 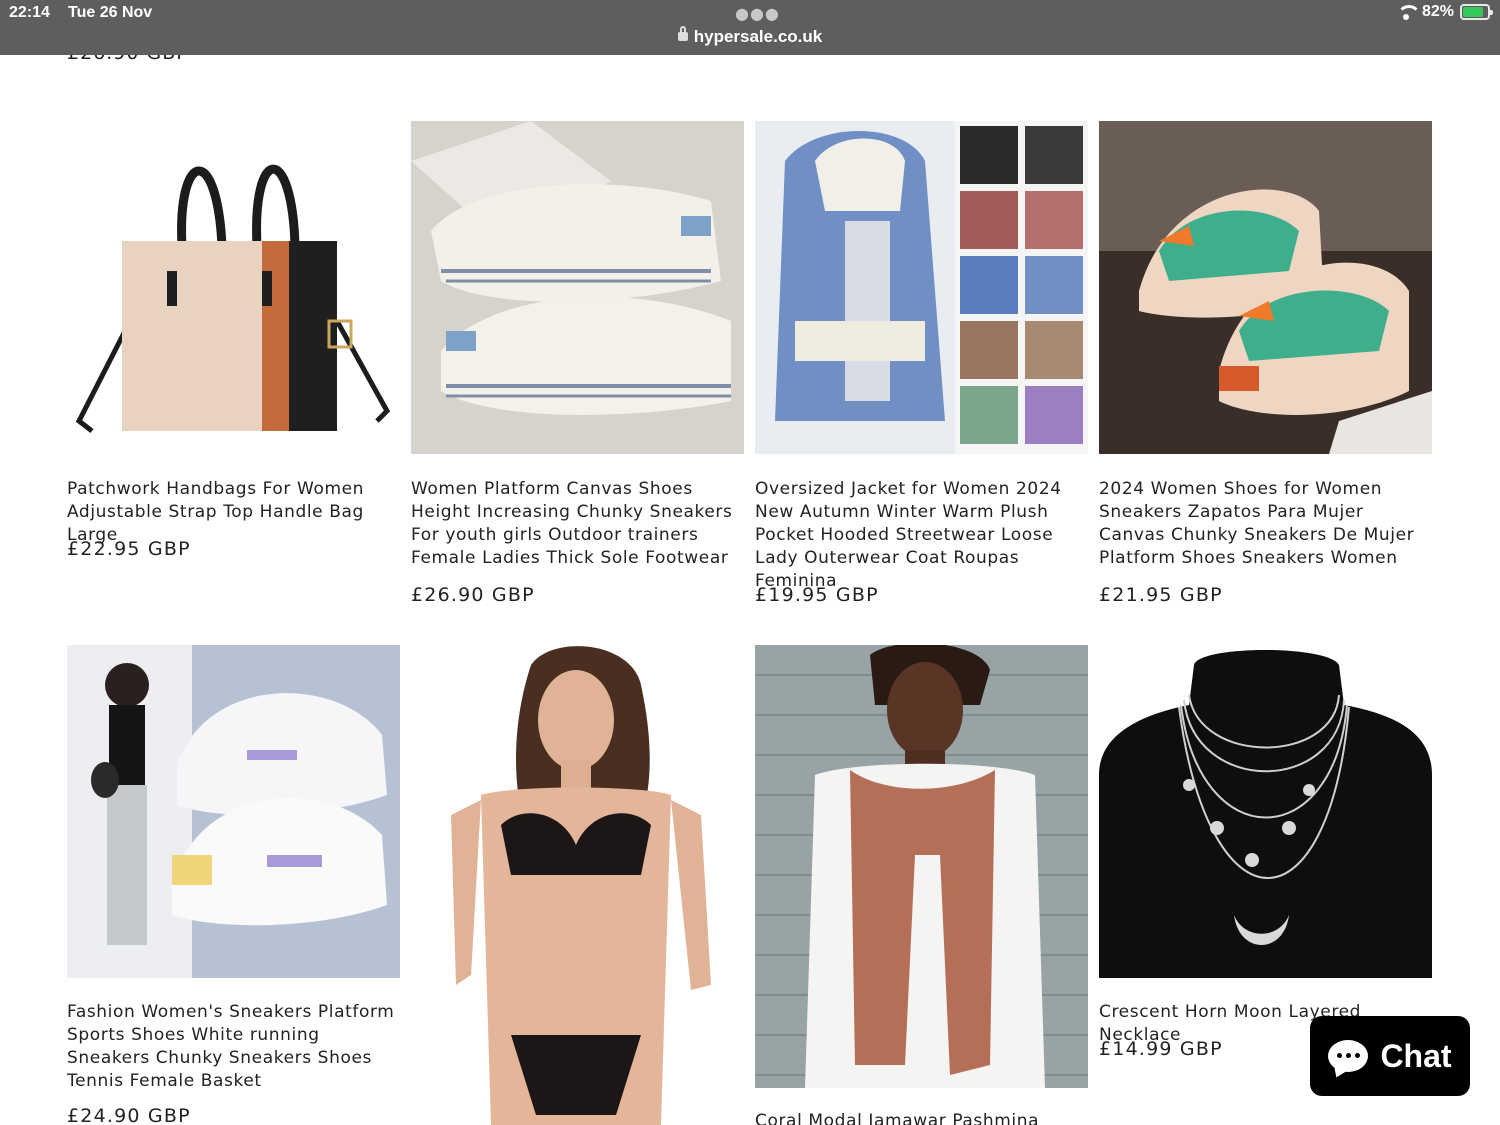 What do you see at coordinates (577, 287) in the screenshot?
I see `product-image-canvas-shoes` at bounding box center [577, 287].